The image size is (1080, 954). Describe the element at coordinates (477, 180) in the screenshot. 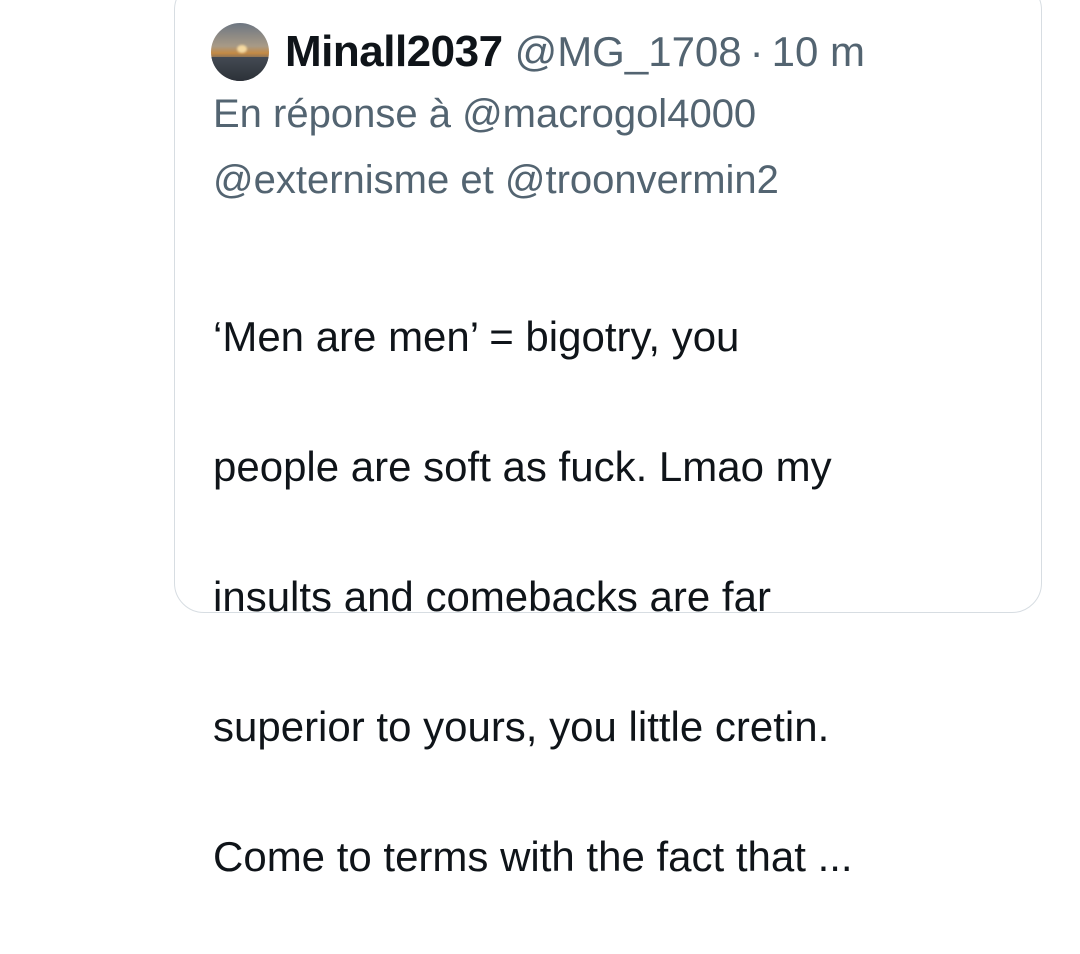

I see `reply-conjunction: et` at that location.